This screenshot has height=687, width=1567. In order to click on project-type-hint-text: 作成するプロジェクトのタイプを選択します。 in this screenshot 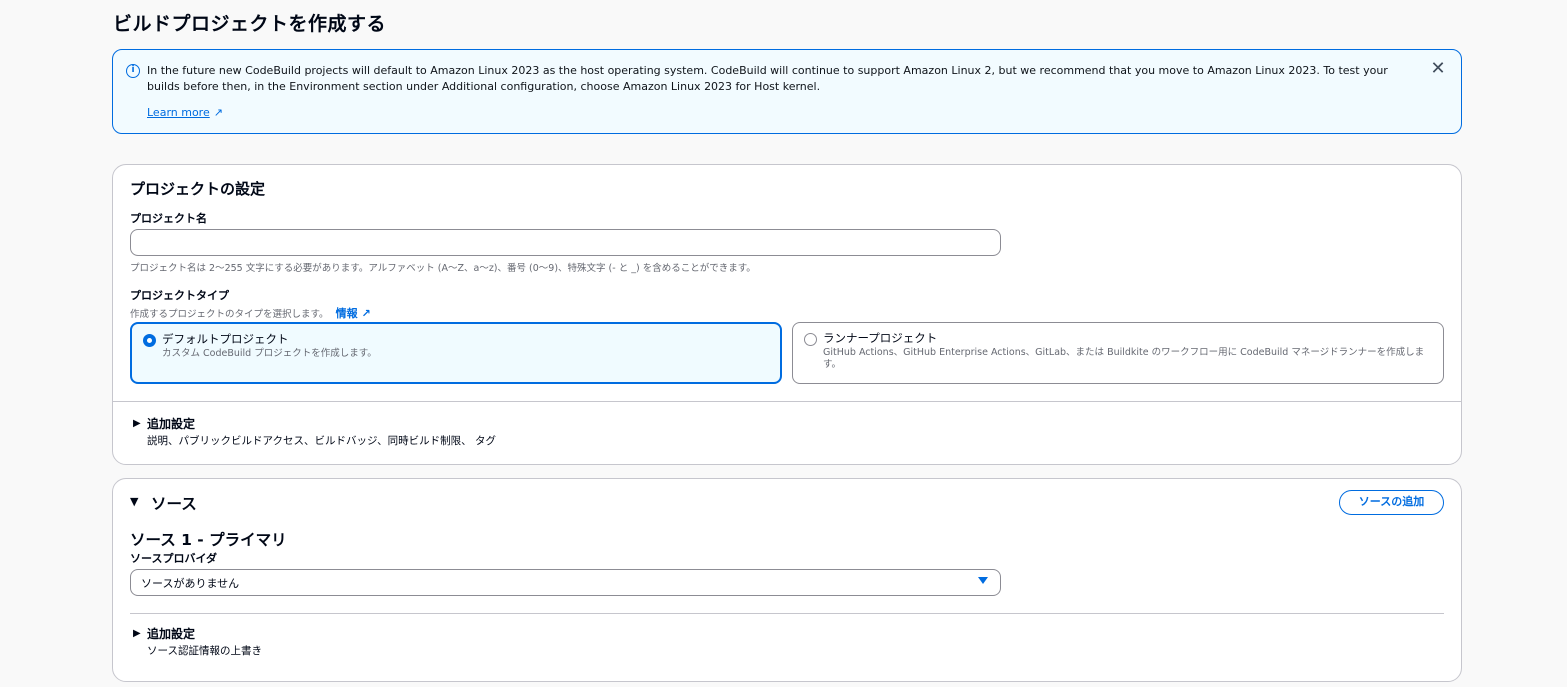, I will do `click(229, 314)`.